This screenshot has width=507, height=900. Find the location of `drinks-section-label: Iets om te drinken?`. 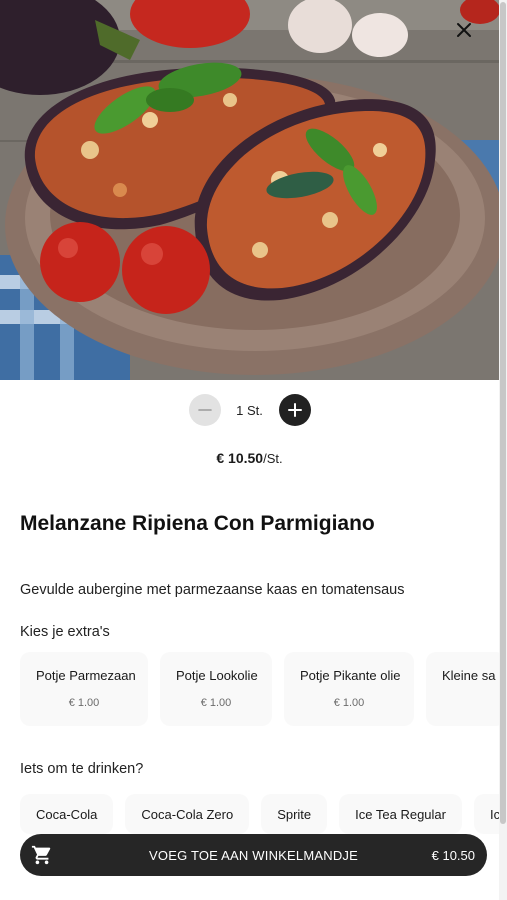

drinks-section-label: Iets om te drinken? is located at coordinates (82, 769).